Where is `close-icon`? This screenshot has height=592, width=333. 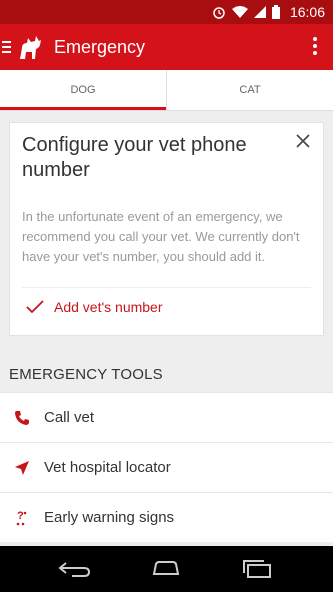 close-icon is located at coordinates (303, 141).